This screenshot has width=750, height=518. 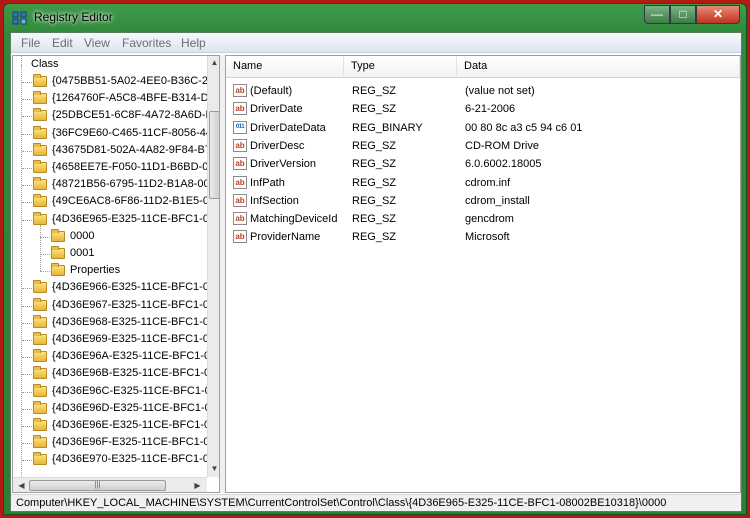 What do you see at coordinates (483, 91) in the screenshot?
I see `value-row: ab (Default) REG_SZ (value not set)` at bounding box center [483, 91].